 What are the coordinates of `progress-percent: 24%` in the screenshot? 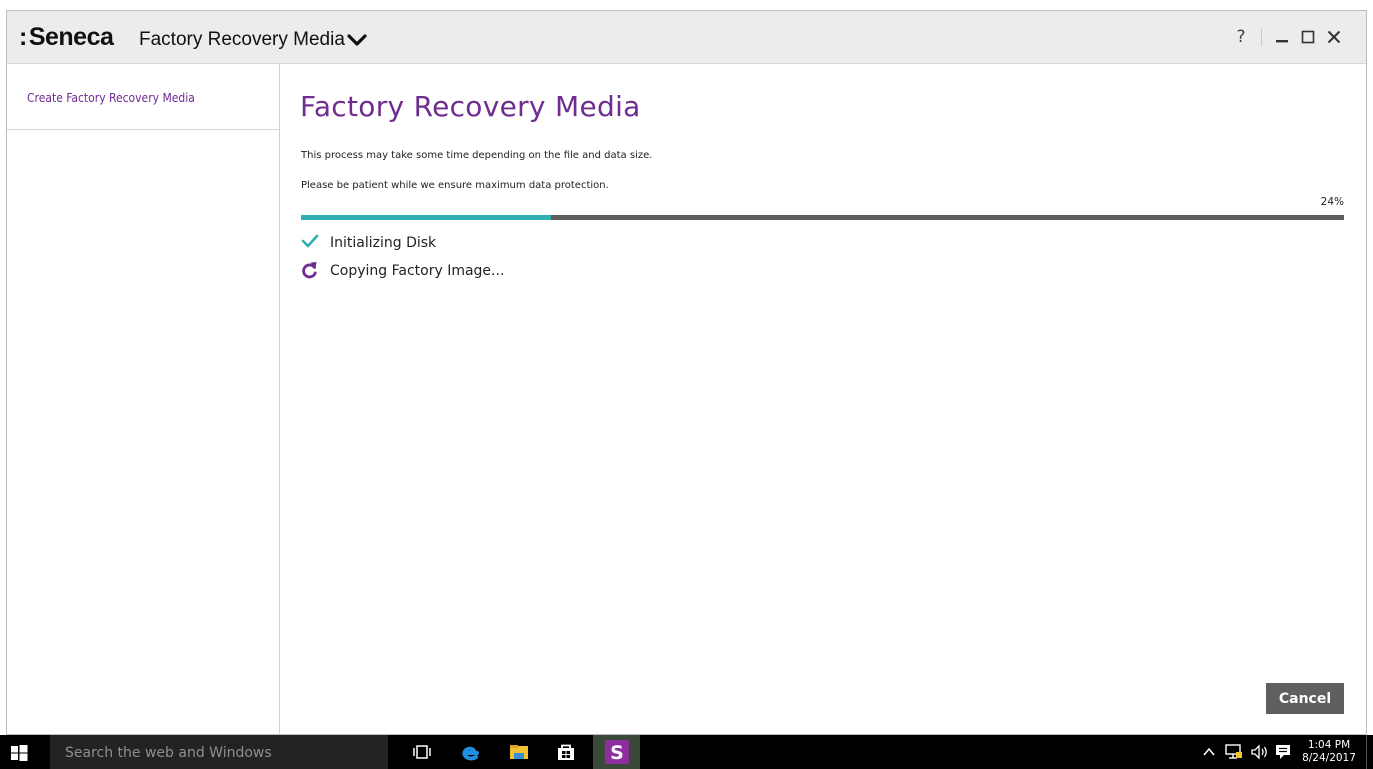 It's located at (1332, 202).